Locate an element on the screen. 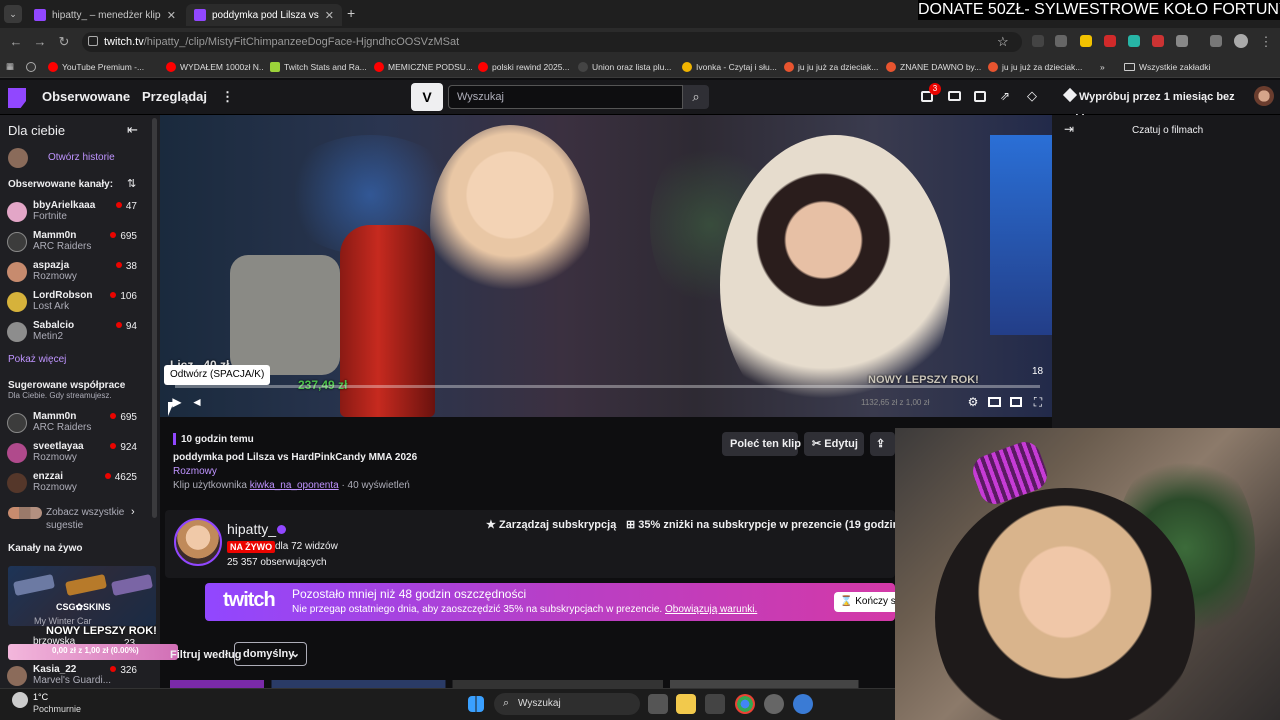 The width and height of the screenshot is (1280, 720). followed-channel-item: aspazja Rozmowy 38 is located at coordinates (82, 273).